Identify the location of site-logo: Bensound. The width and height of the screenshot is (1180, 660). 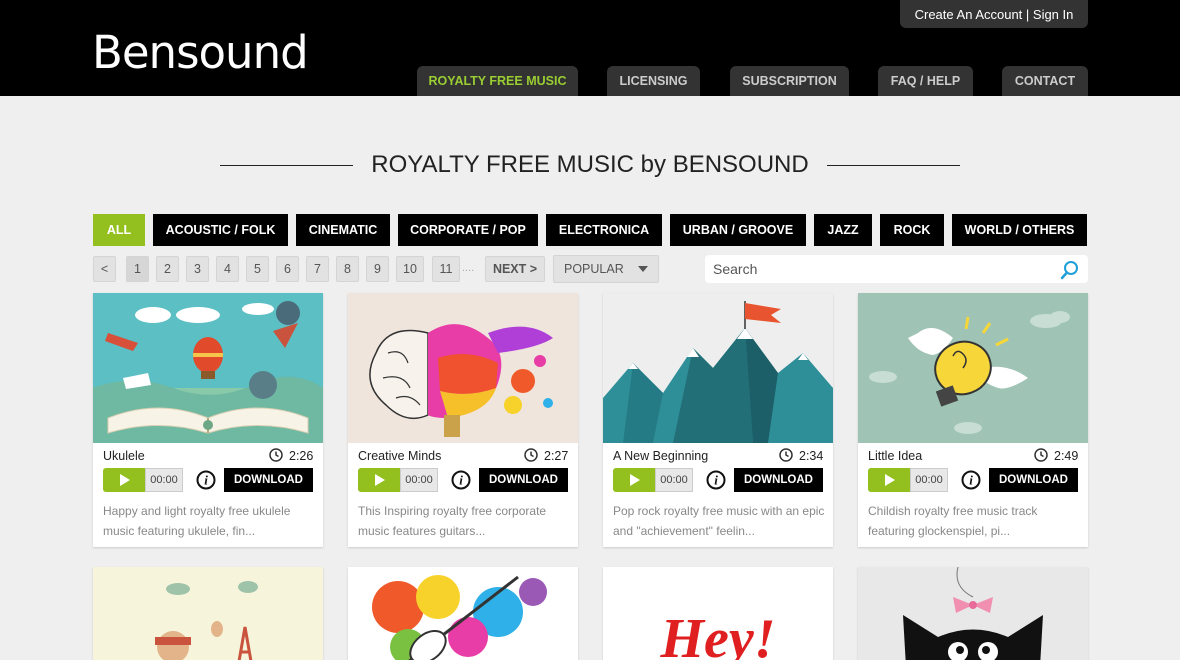
(200, 52).